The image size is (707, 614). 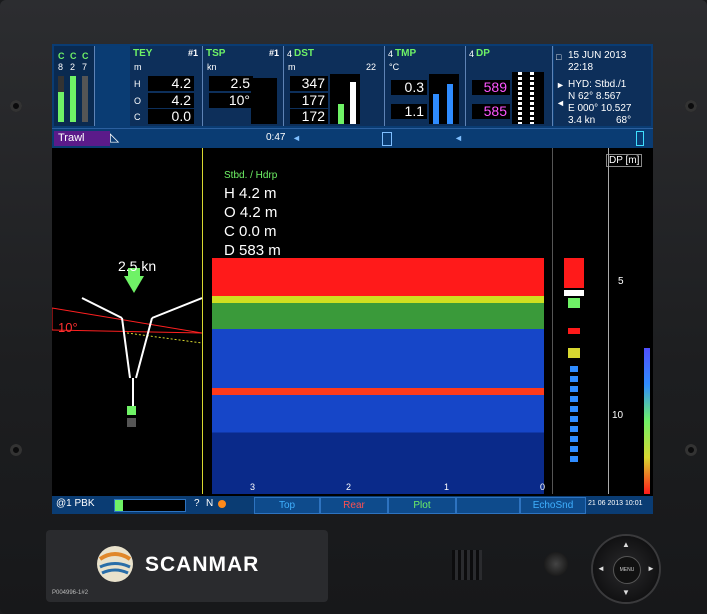 I want to click on dst-unit: m, so click(x=292, y=67).